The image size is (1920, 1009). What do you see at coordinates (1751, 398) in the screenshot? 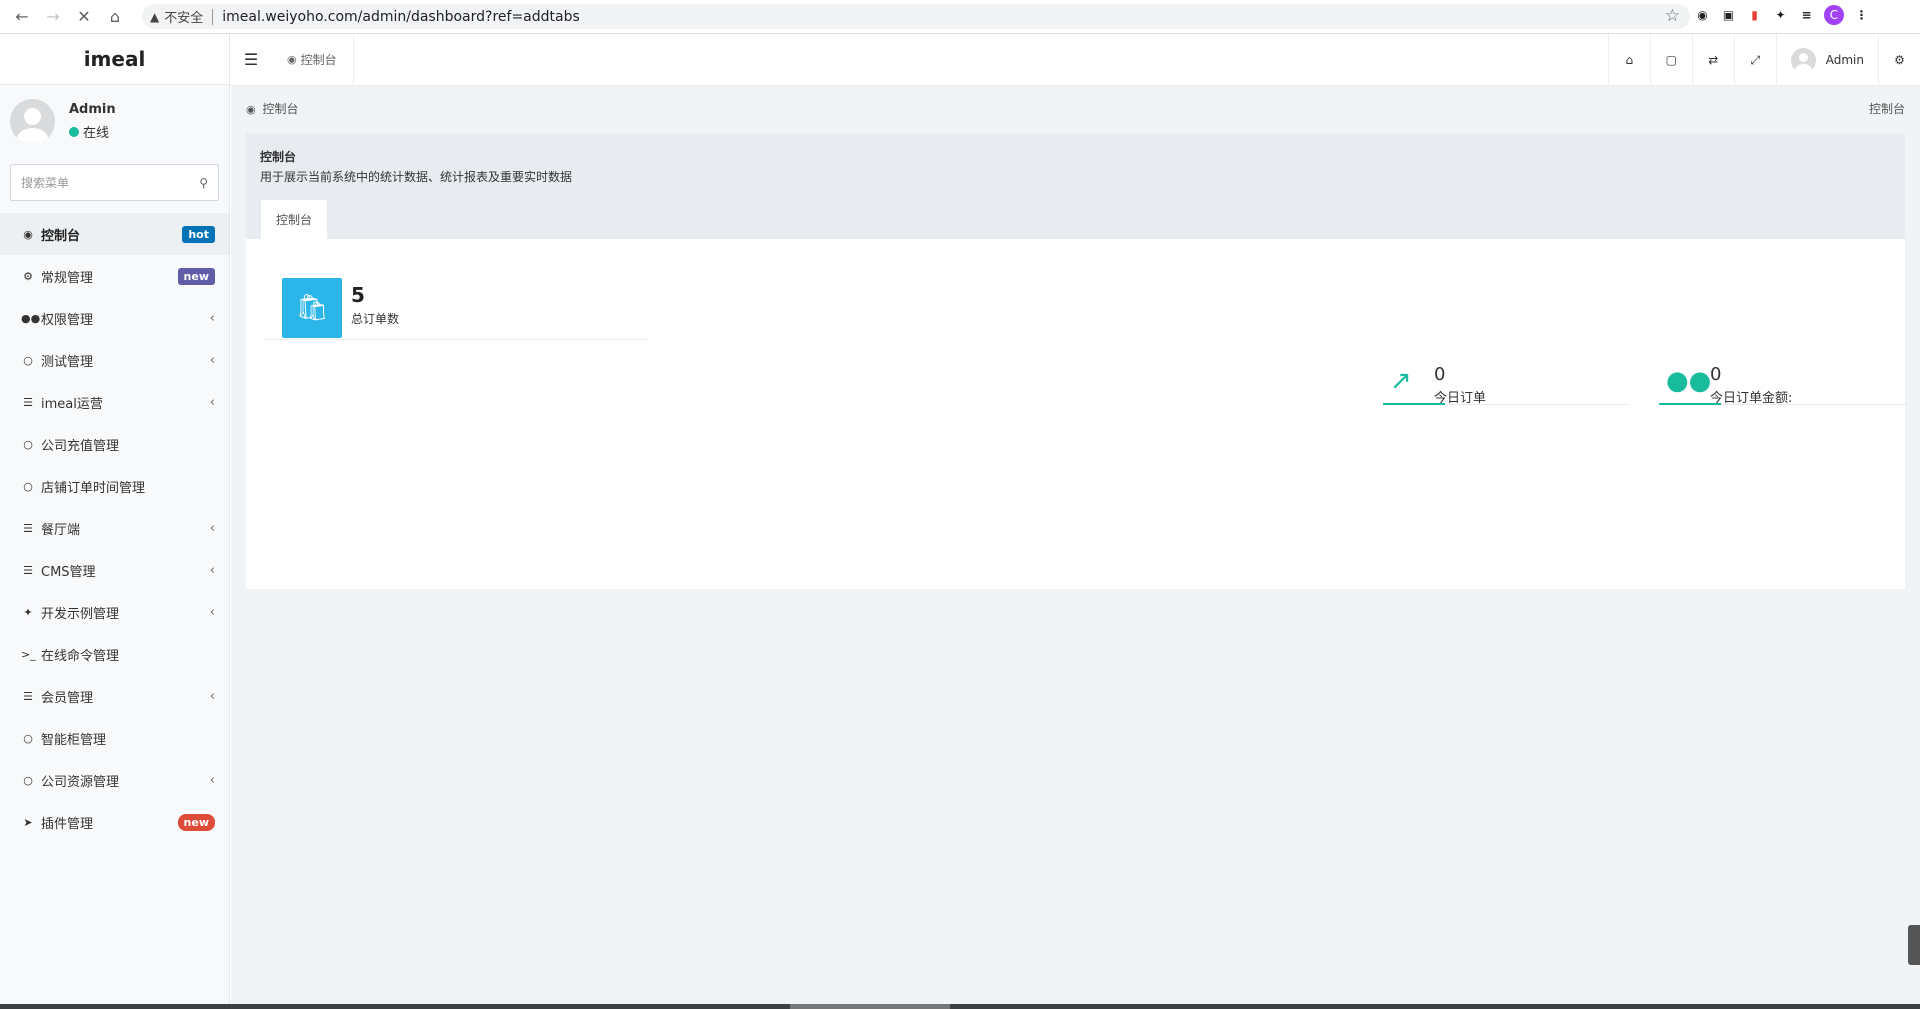
I see `today-amount-label: 今日订单金额:` at bounding box center [1751, 398].